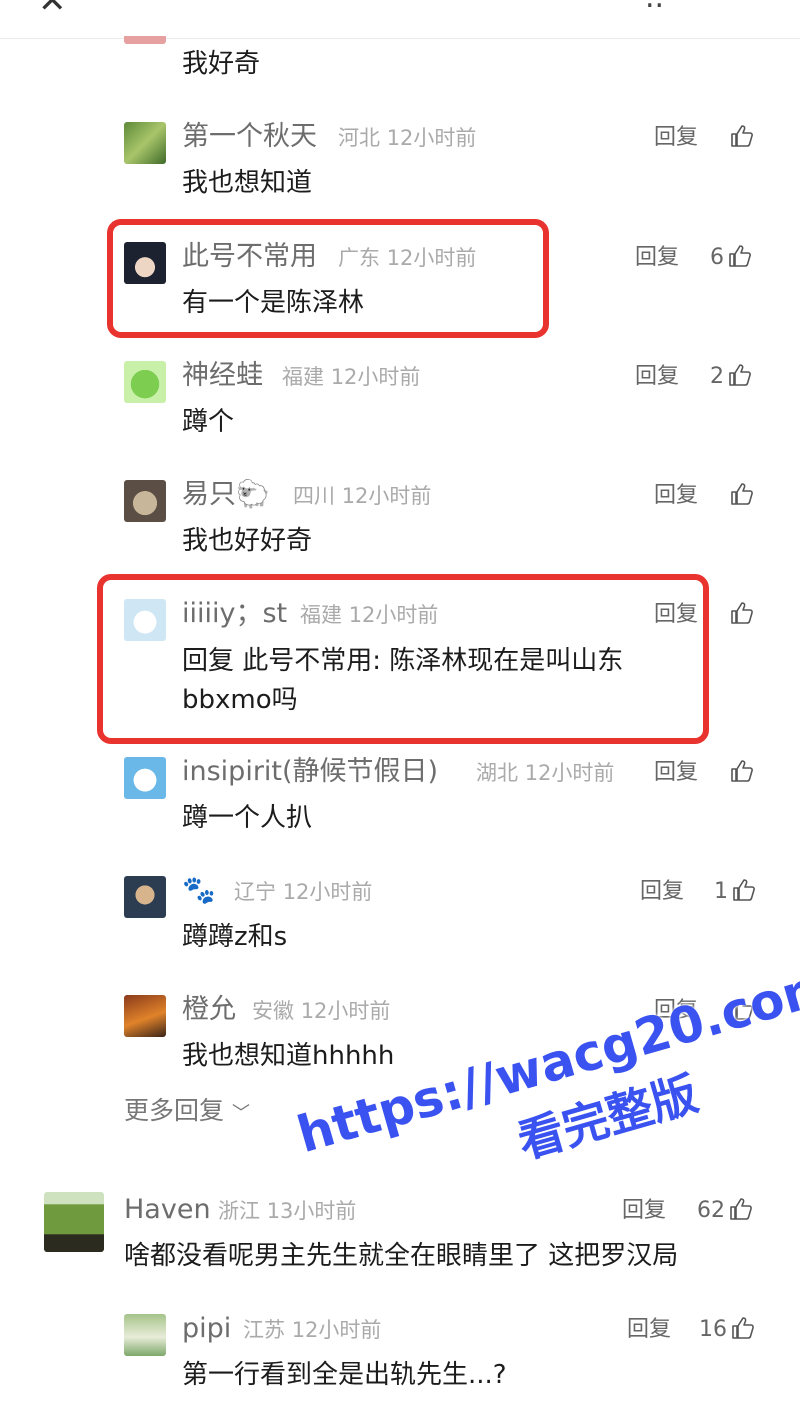 The height and width of the screenshot is (1405, 800). Describe the element at coordinates (717, 257) in the screenshot. I see `like-count: 6` at that location.